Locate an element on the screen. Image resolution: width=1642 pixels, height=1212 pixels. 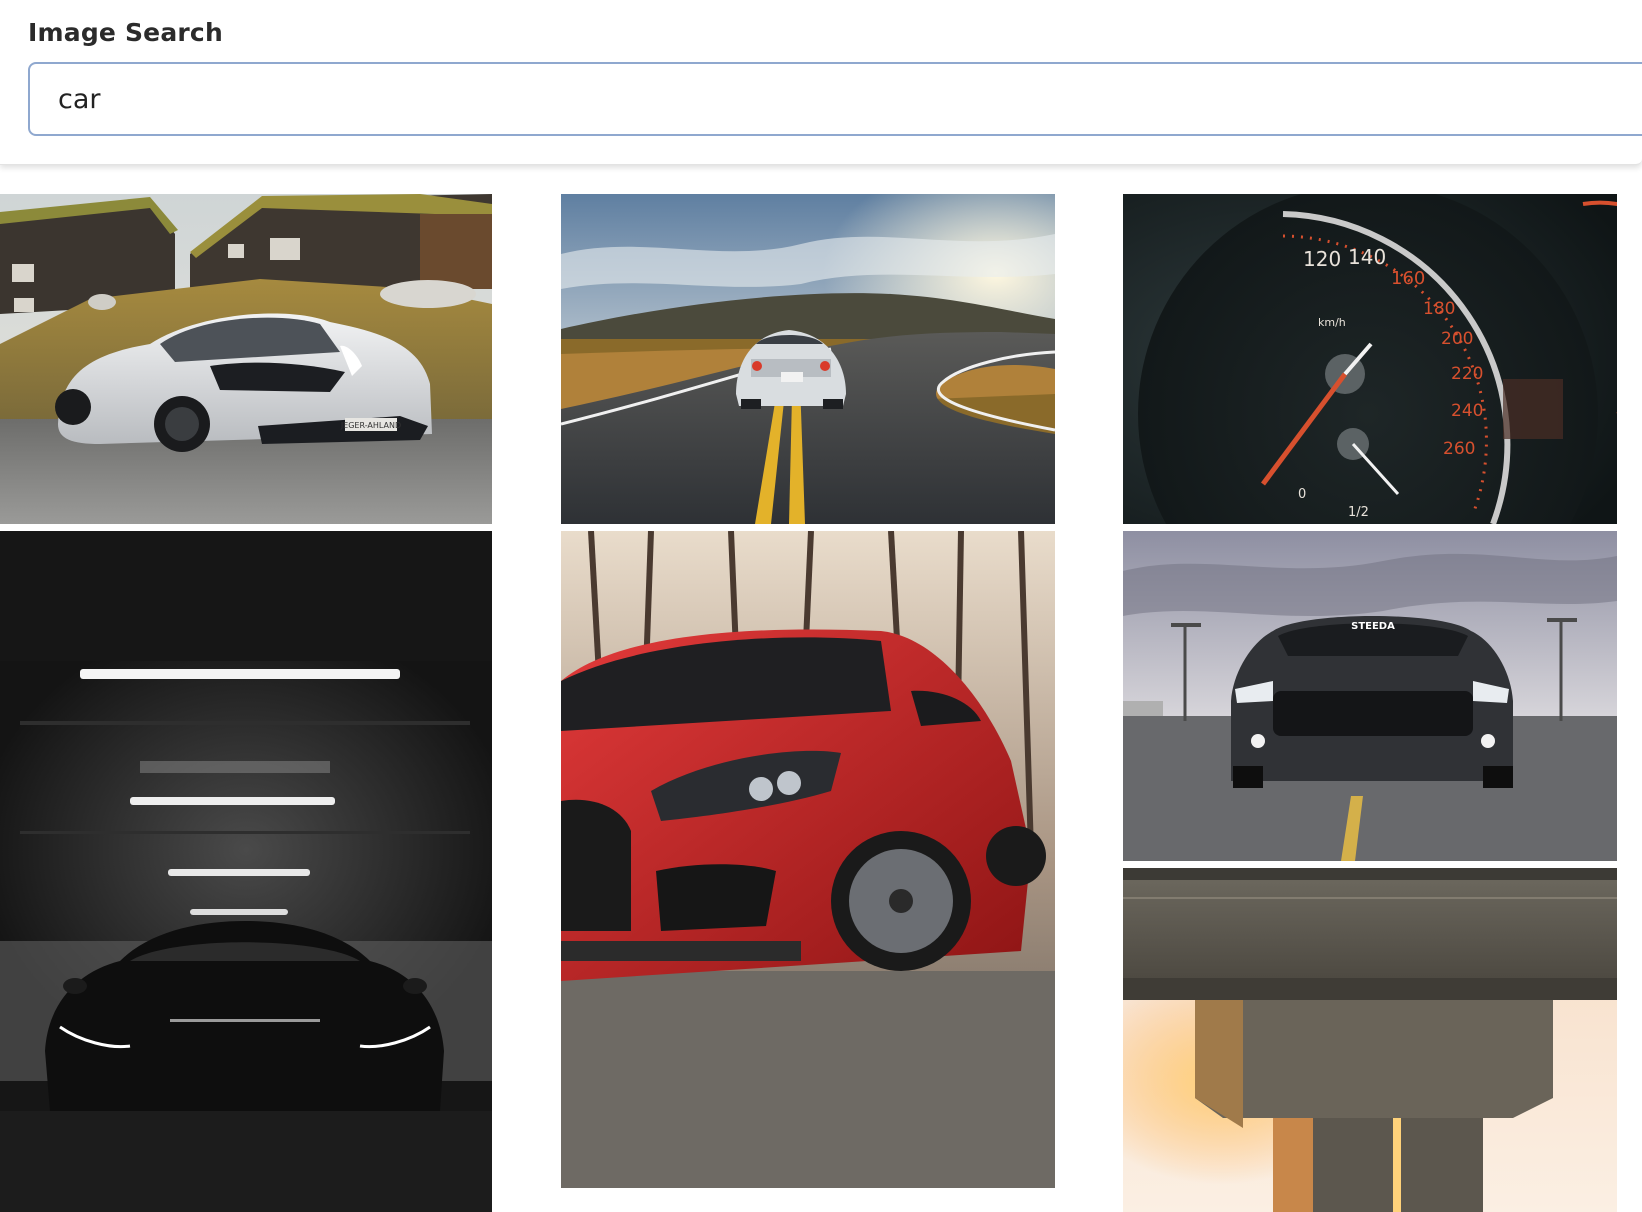
gauge-label-160: 160 is located at coordinates (1408, 278).